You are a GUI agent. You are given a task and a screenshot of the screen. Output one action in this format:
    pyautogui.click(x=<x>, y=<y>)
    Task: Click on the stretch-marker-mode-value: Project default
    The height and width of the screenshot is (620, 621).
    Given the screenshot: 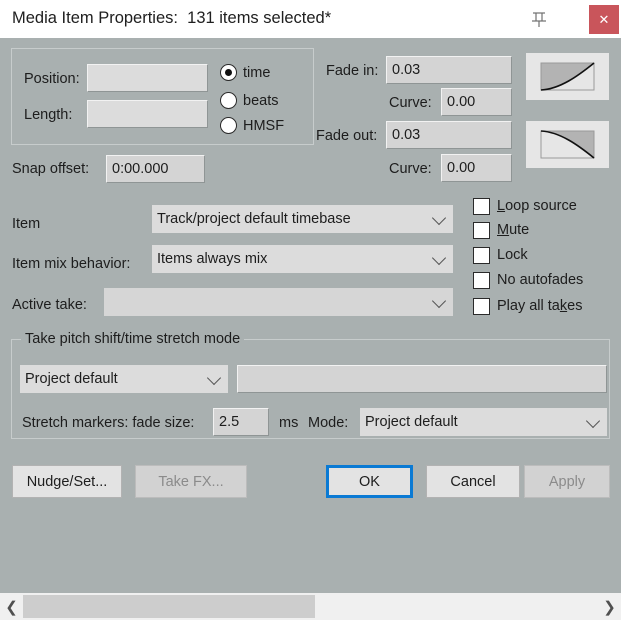 What is the action you would take?
    pyautogui.click(x=411, y=422)
    